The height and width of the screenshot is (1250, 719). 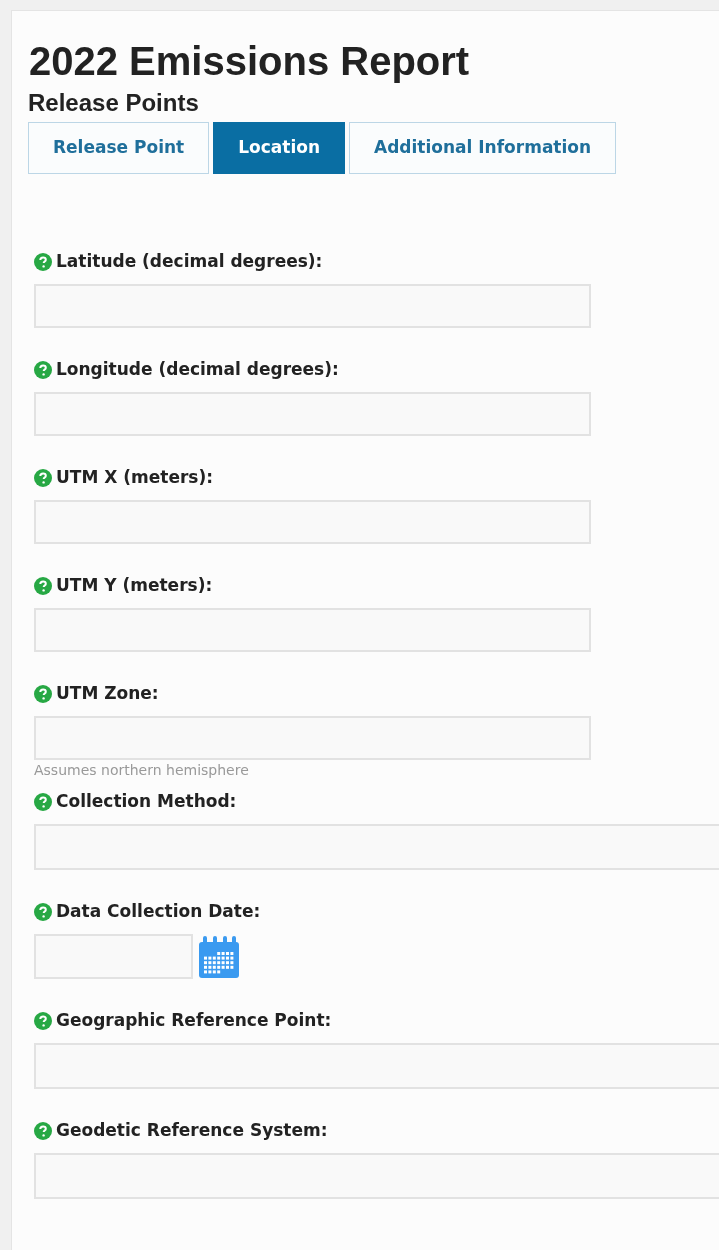 What do you see at coordinates (483, 148) in the screenshot?
I see `tab: Additional Information` at bounding box center [483, 148].